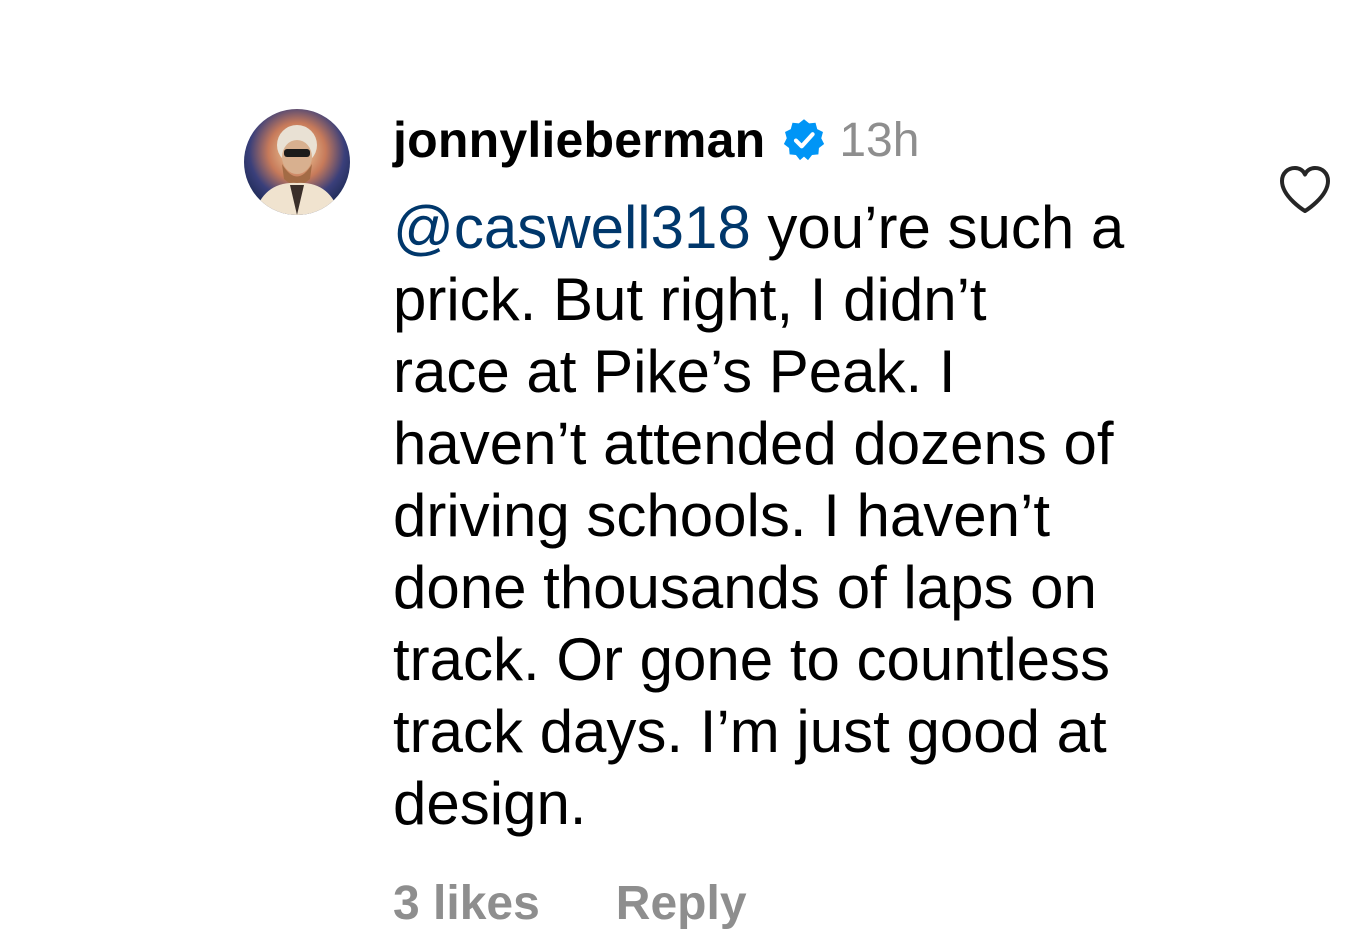 This screenshot has height=932, width=1369. I want to click on comment-line: @caswell318 you’re such a, so click(803, 228).